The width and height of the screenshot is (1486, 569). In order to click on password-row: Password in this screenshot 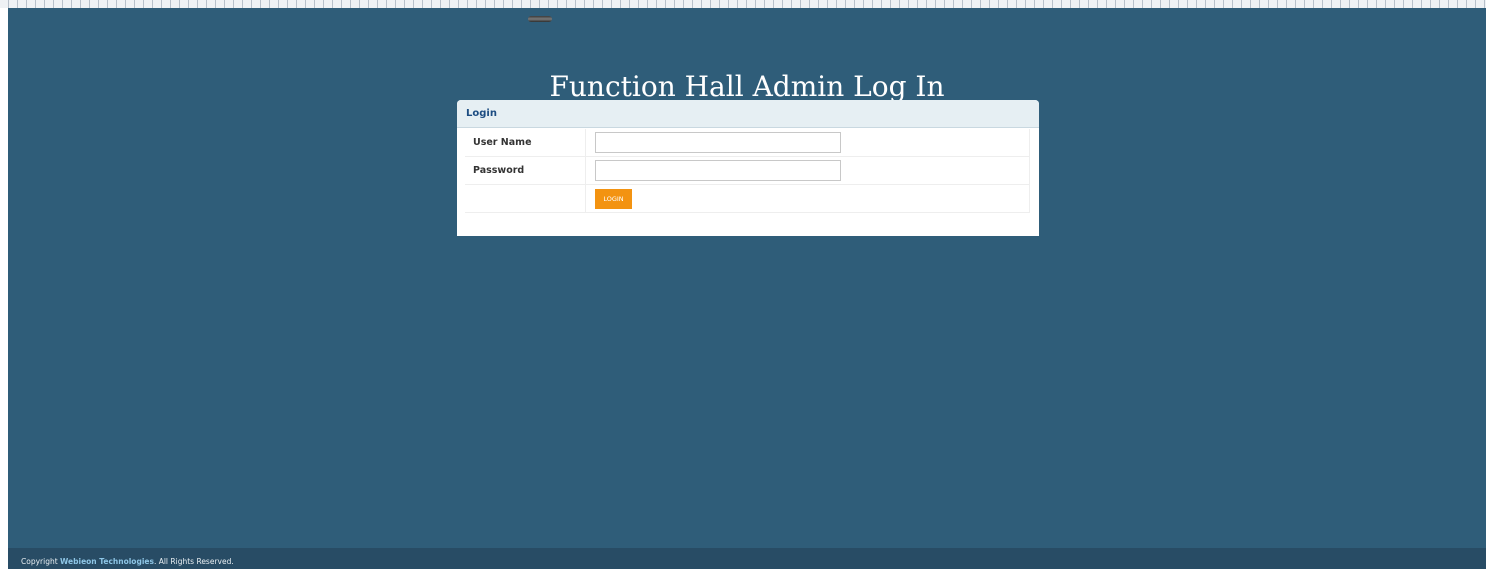, I will do `click(747, 170)`.